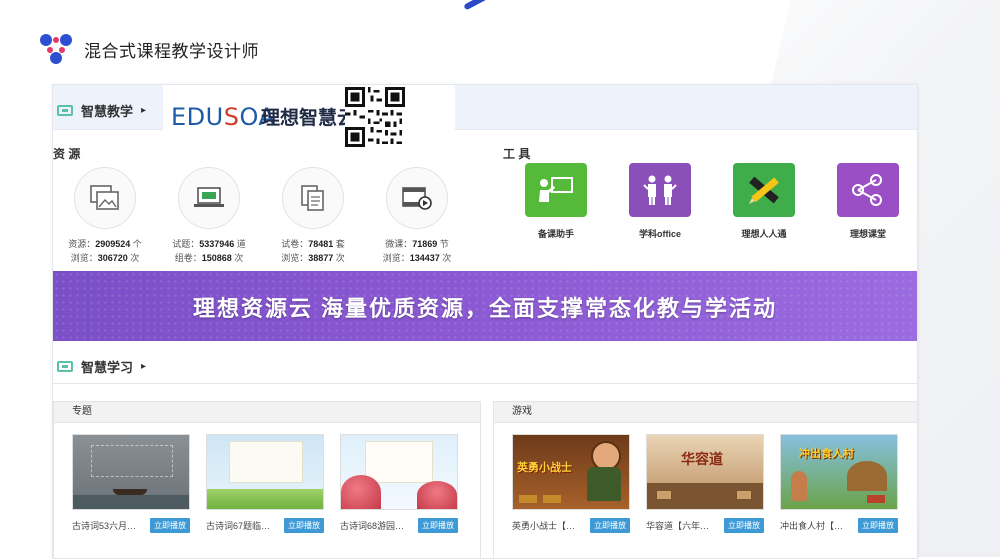 This screenshot has height=559, width=1000. Describe the element at coordinates (313, 251) in the screenshot. I see `resource-stats: 试卷：78481 套 浏览：38877 次` at that location.